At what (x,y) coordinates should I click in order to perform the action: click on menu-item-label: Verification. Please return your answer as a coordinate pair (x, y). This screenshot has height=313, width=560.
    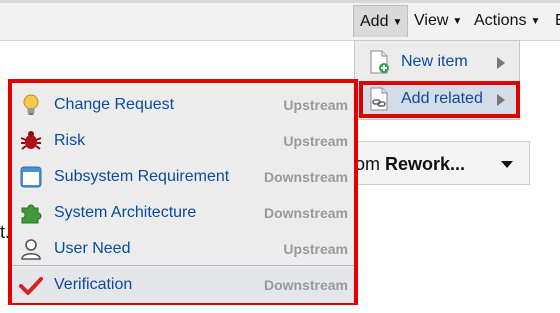
    Looking at the image, I should click on (93, 284).